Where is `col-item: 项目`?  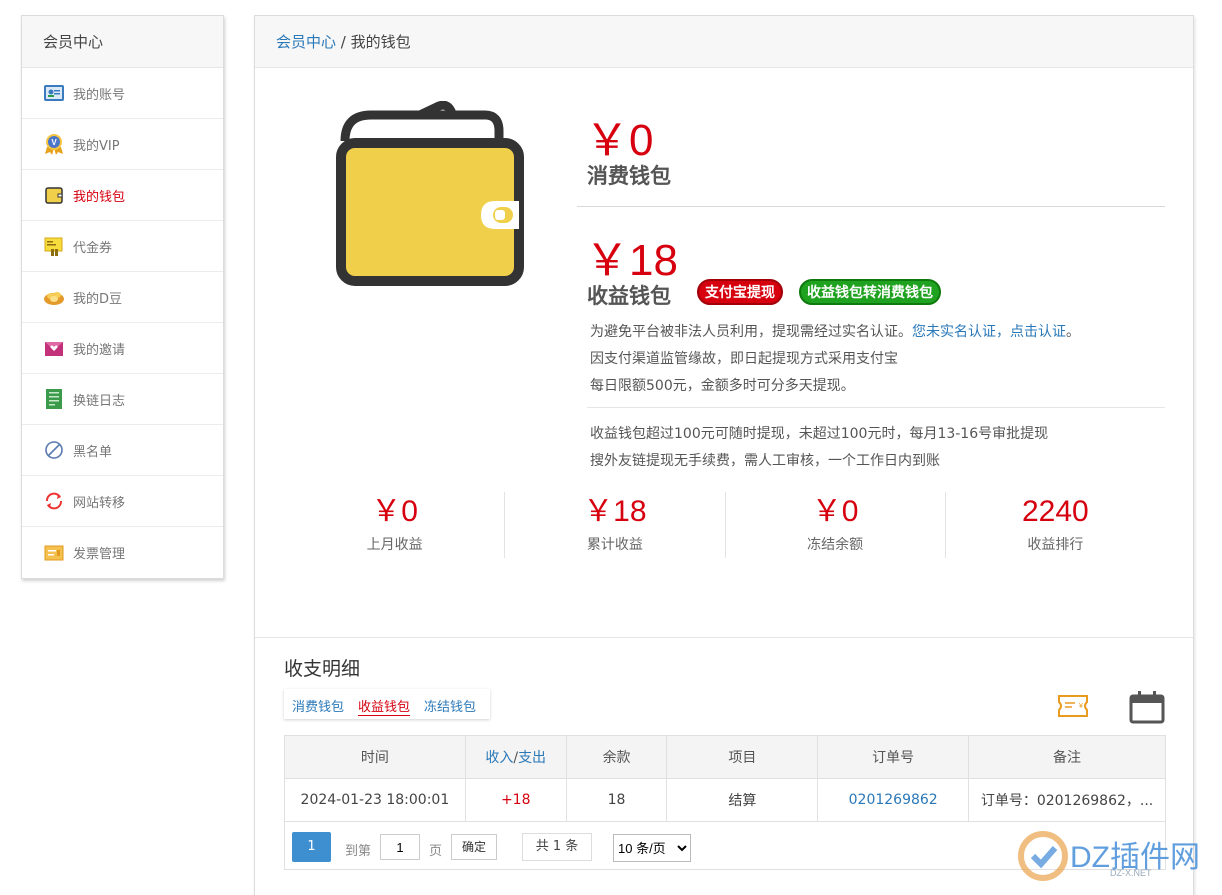 col-item: 项目 is located at coordinates (742, 757).